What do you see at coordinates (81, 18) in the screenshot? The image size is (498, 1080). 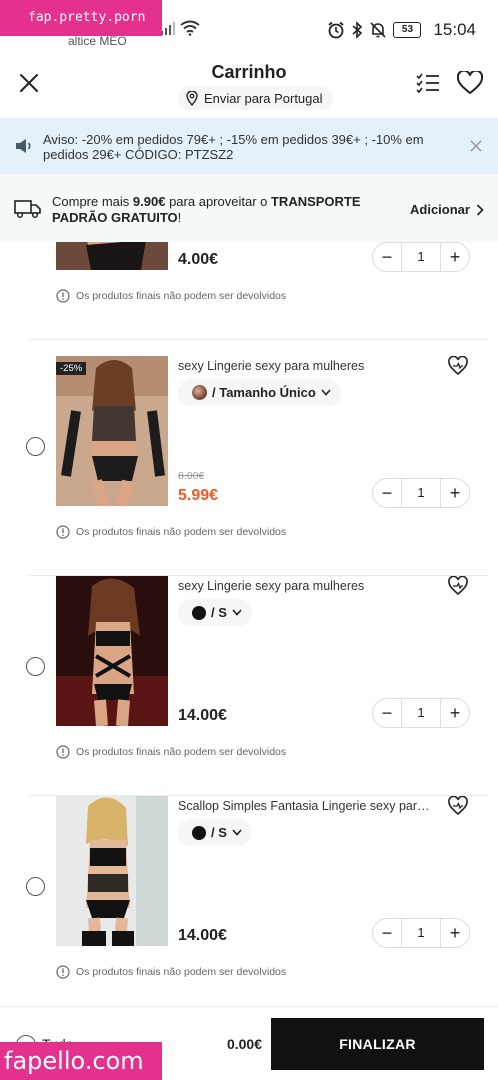 I see `watermark-top: fap.pretty.porn` at bounding box center [81, 18].